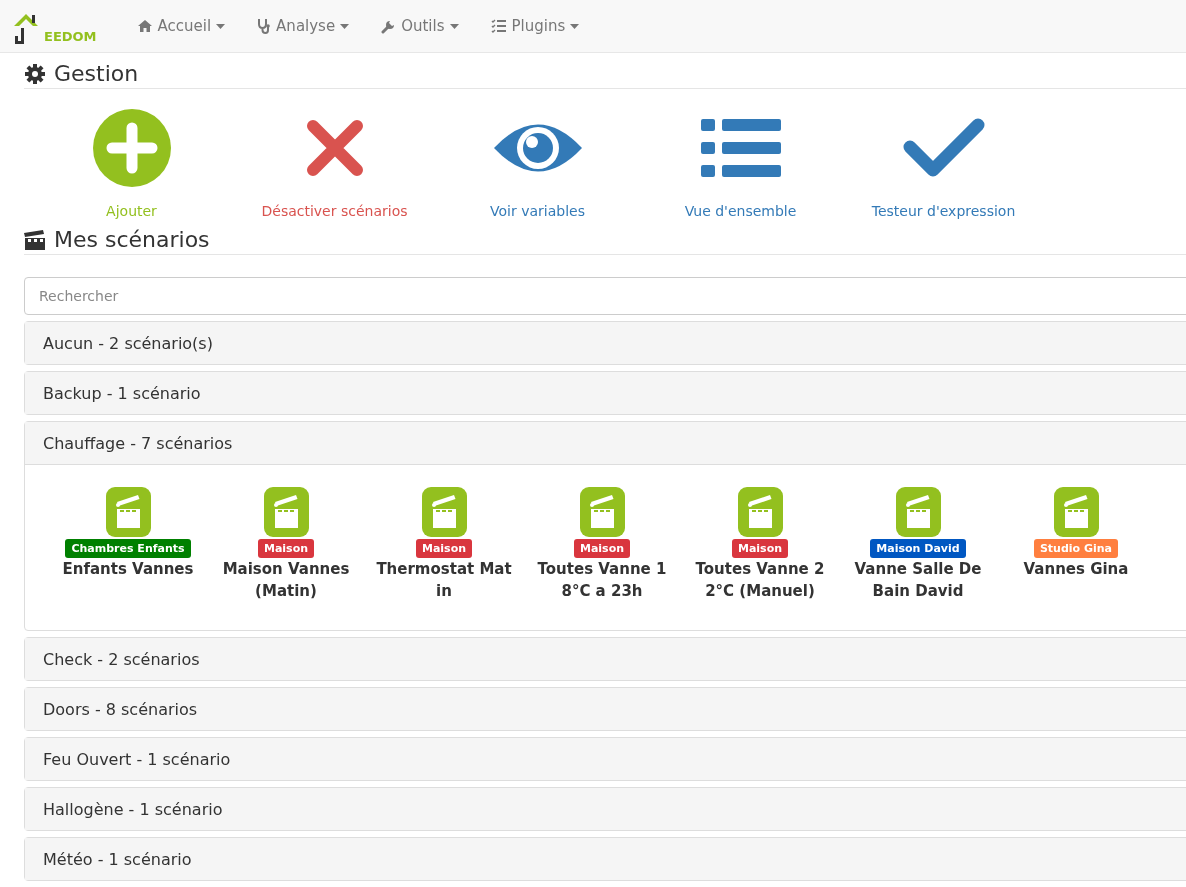 This screenshot has width=1186, height=887. I want to click on logo-text: EEDOM, so click(70, 36).